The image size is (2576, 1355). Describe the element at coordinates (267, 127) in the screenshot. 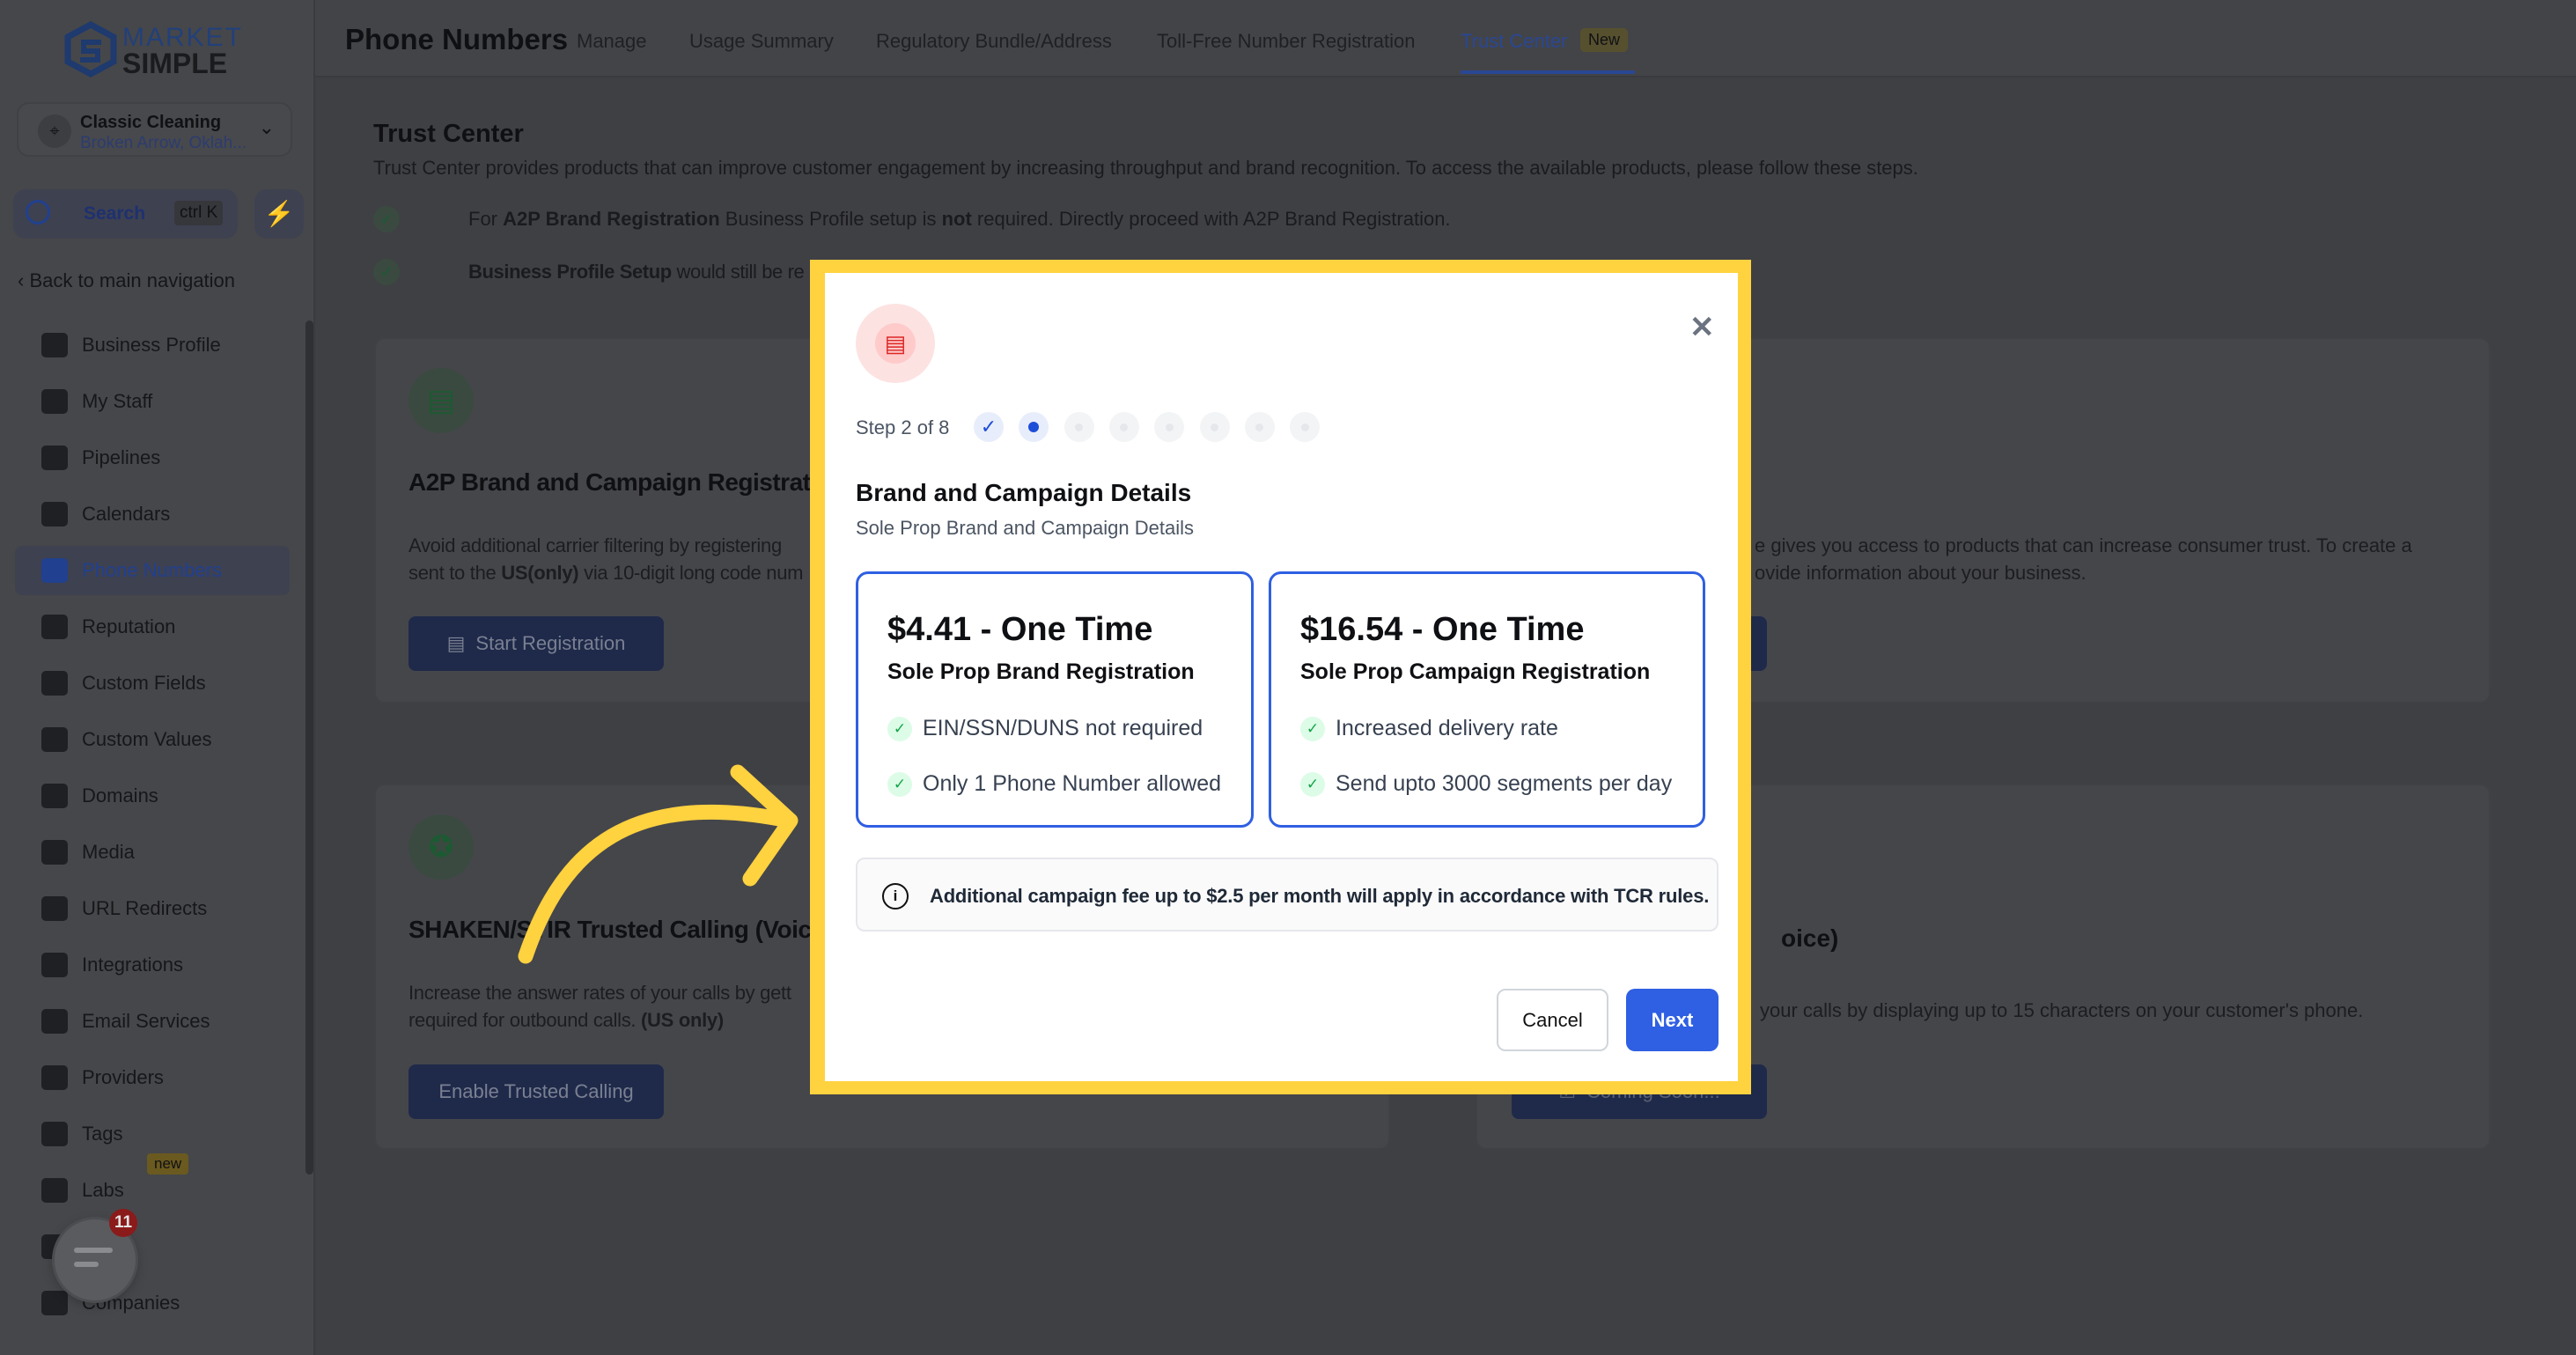

I see `chevron-down-icon: ⌄` at that location.